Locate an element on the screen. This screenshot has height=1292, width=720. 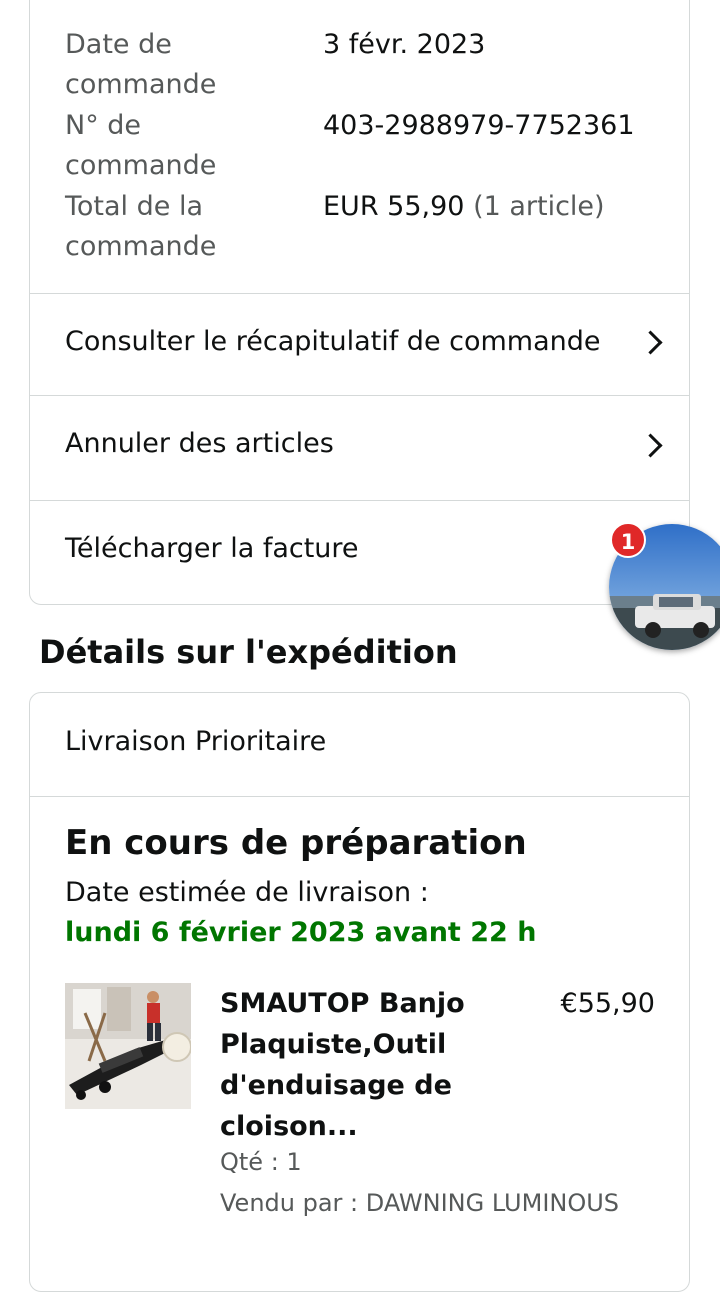
order-item-count: (1 article) is located at coordinates (539, 206).